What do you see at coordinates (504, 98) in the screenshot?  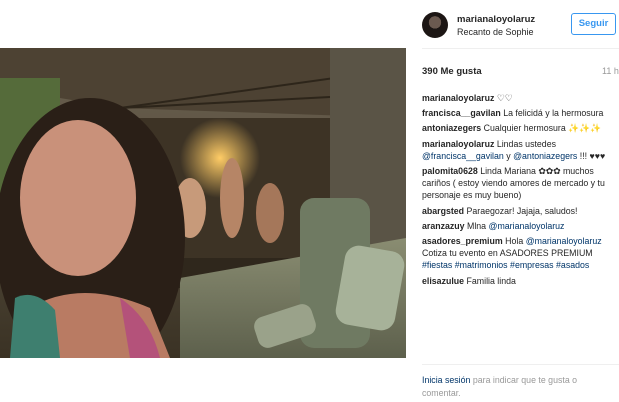 I see `comment-text: ♡♡` at bounding box center [504, 98].